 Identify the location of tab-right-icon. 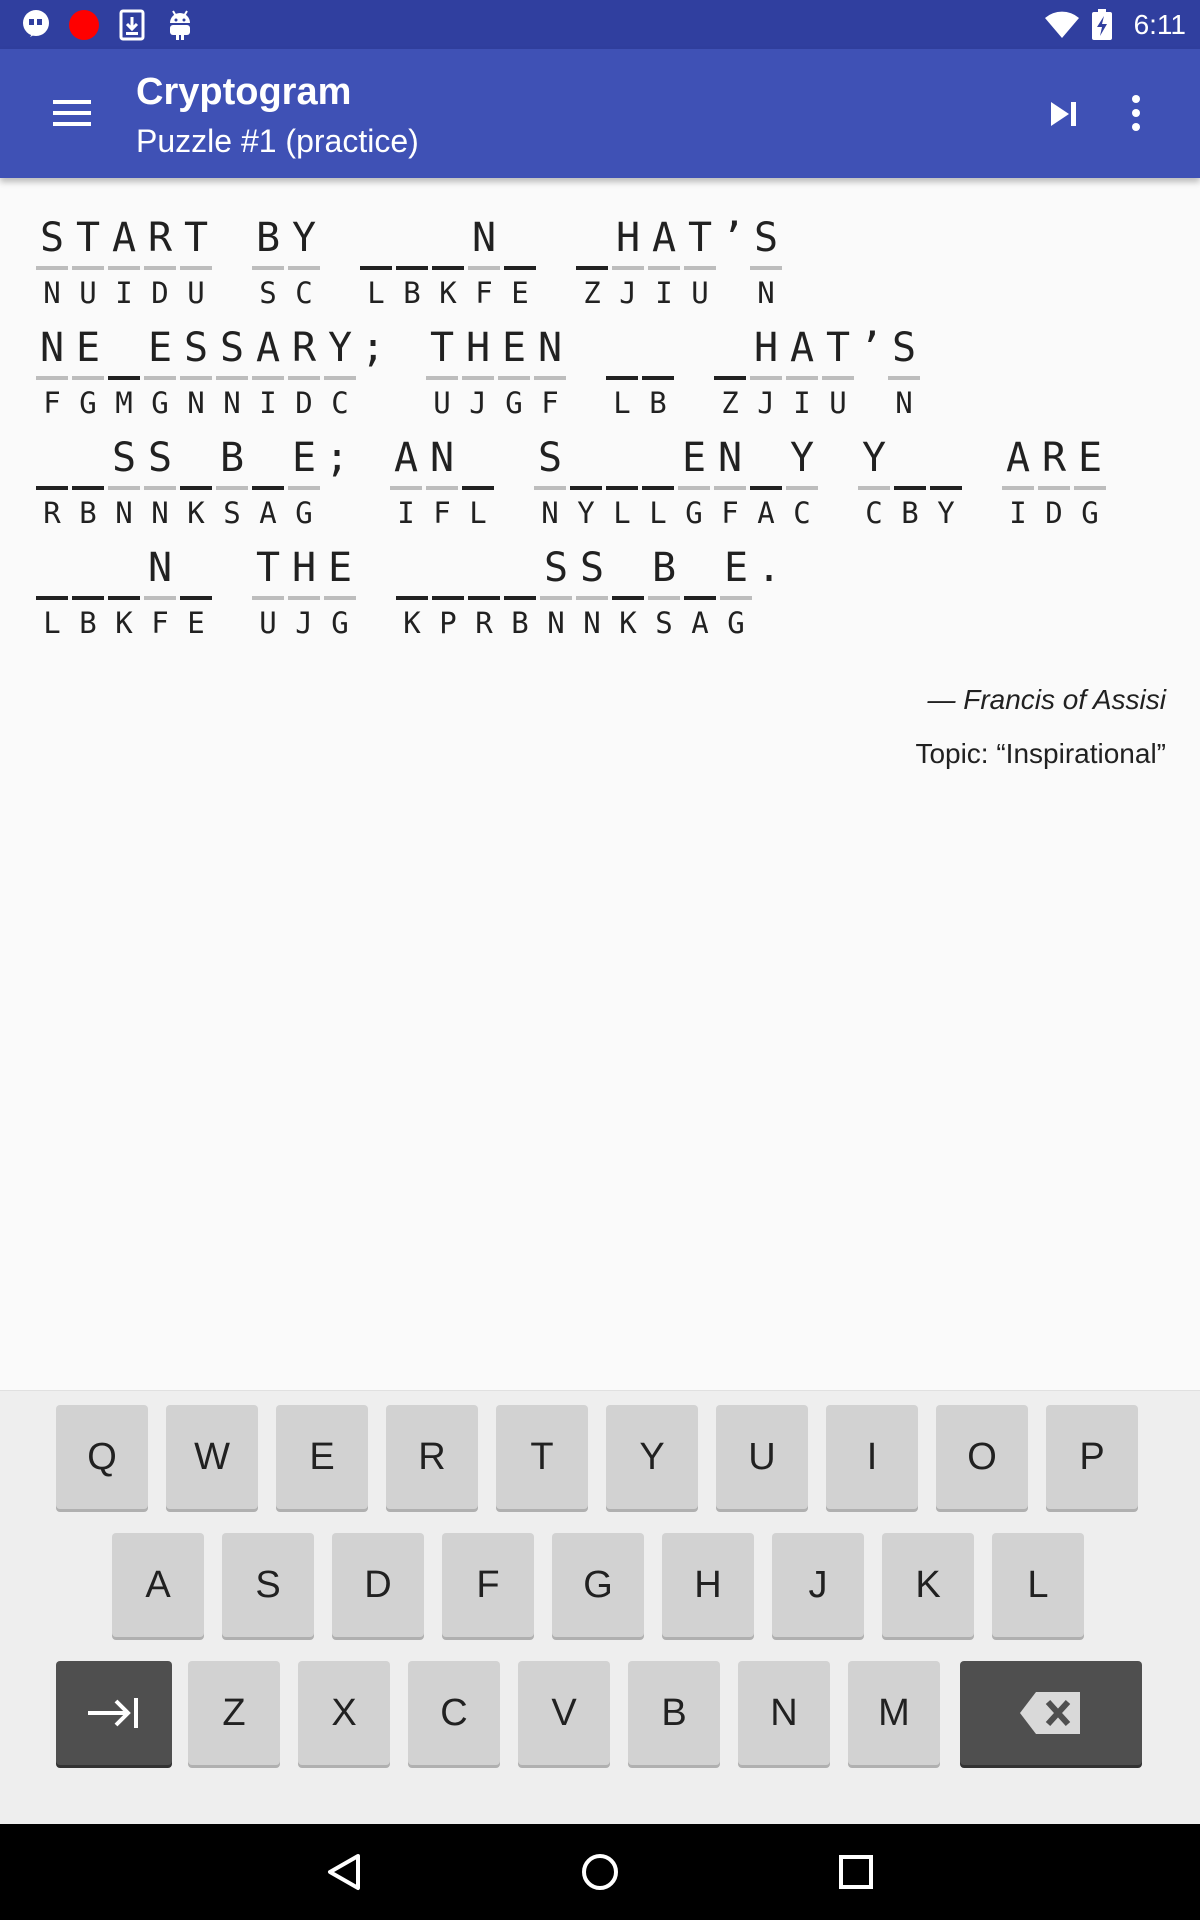
(114, 1713).